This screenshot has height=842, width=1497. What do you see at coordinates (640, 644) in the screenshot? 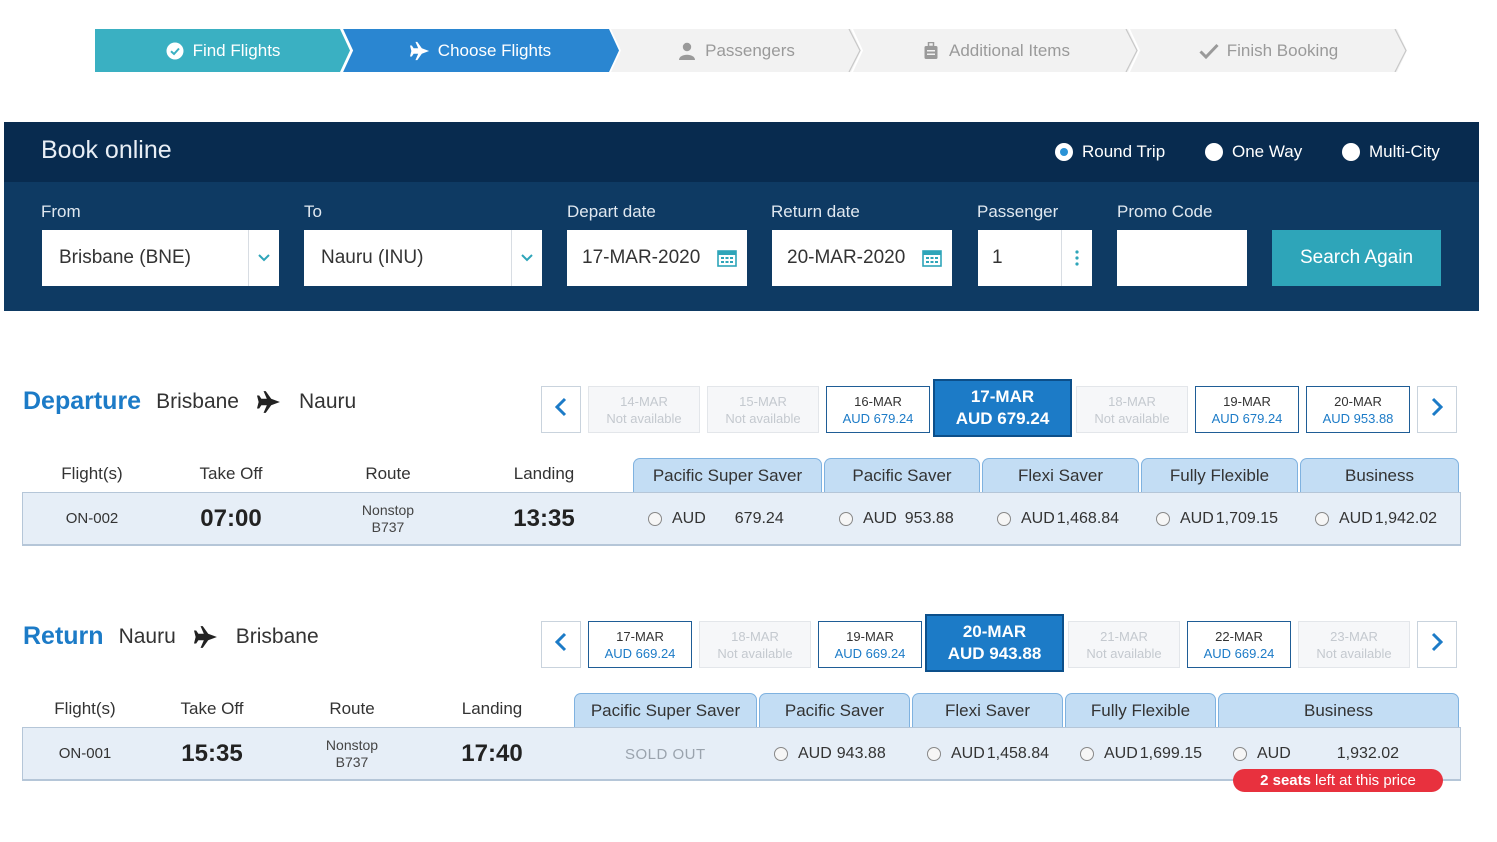
I see `return-date-17-mar: 17-MAR AUD 669.24` at bounding box center [640, 644].